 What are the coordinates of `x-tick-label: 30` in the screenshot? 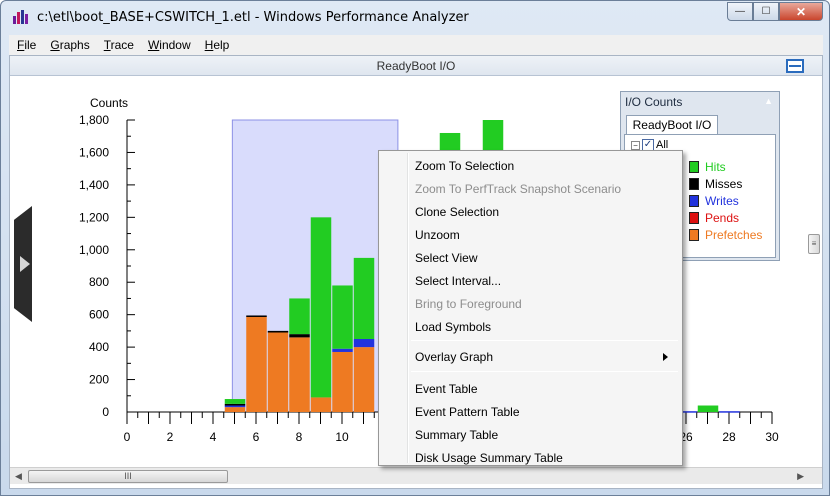 It's located at (772, 437).